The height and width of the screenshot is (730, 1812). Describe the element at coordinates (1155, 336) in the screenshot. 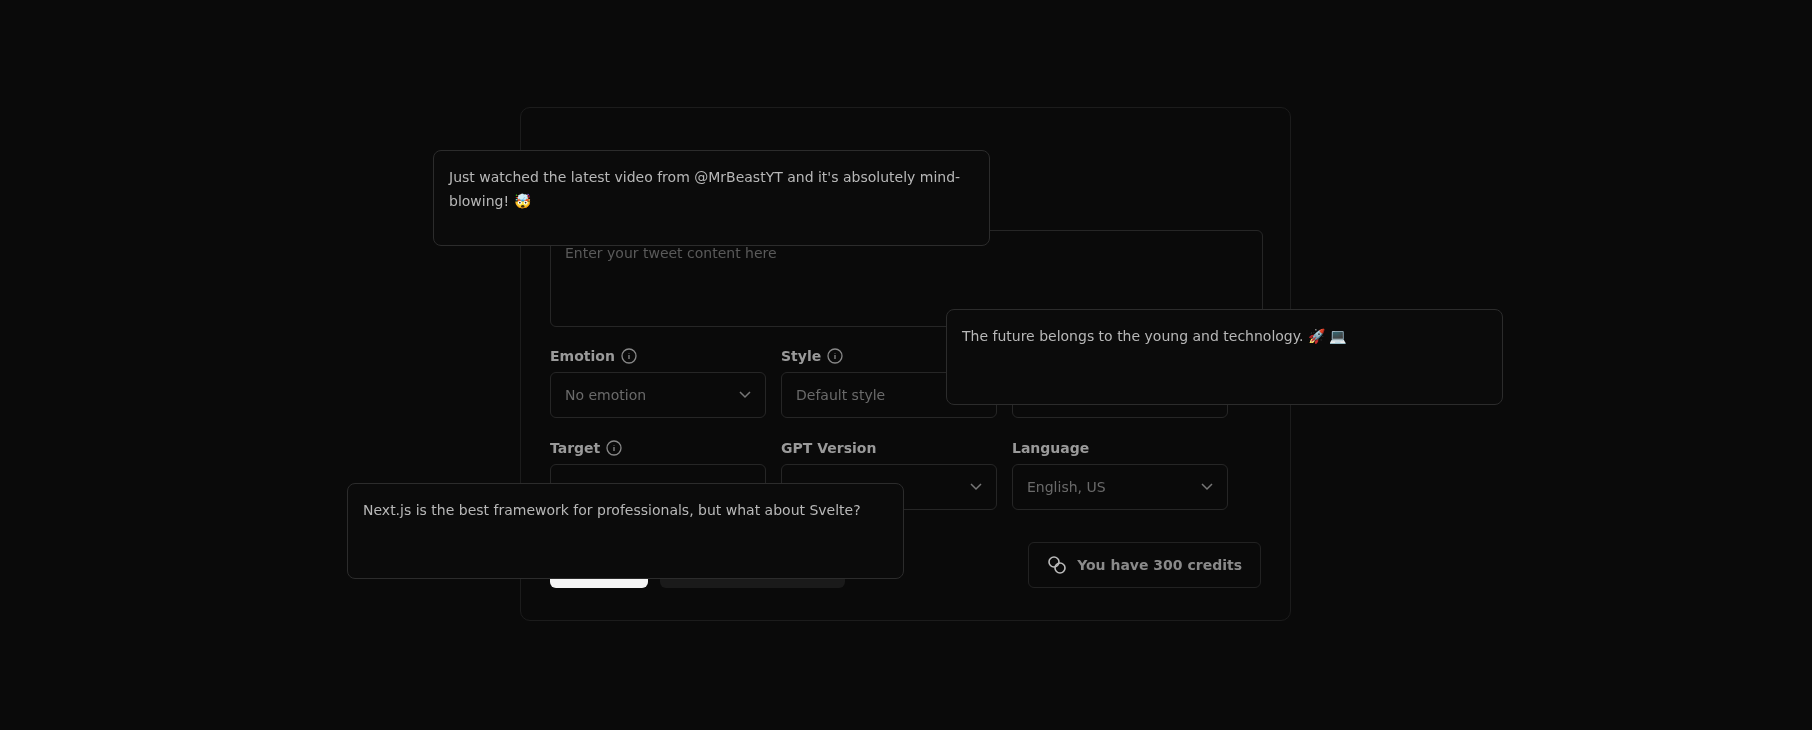

I see `tweet-text: The future belongs to the young and technology. 🚀 💻` at that location.